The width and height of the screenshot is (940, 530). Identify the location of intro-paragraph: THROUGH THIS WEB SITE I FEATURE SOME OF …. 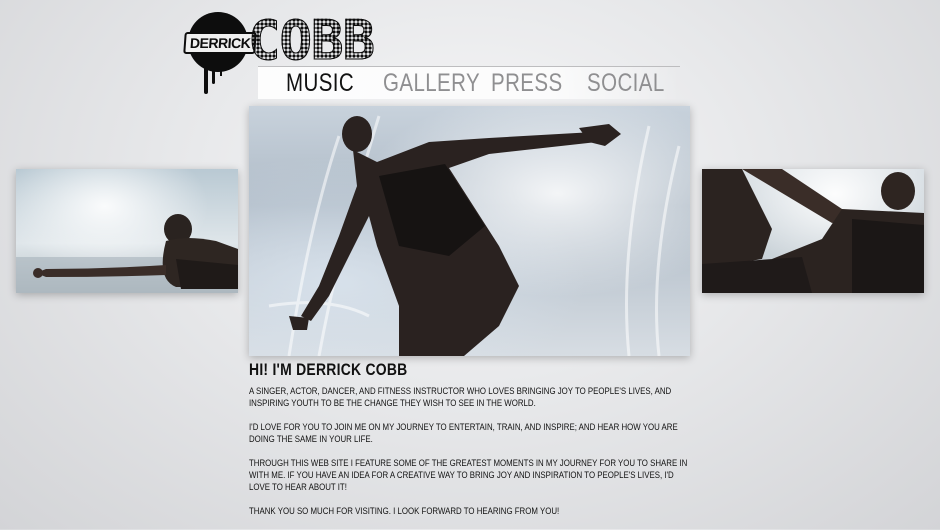
(468, 475).